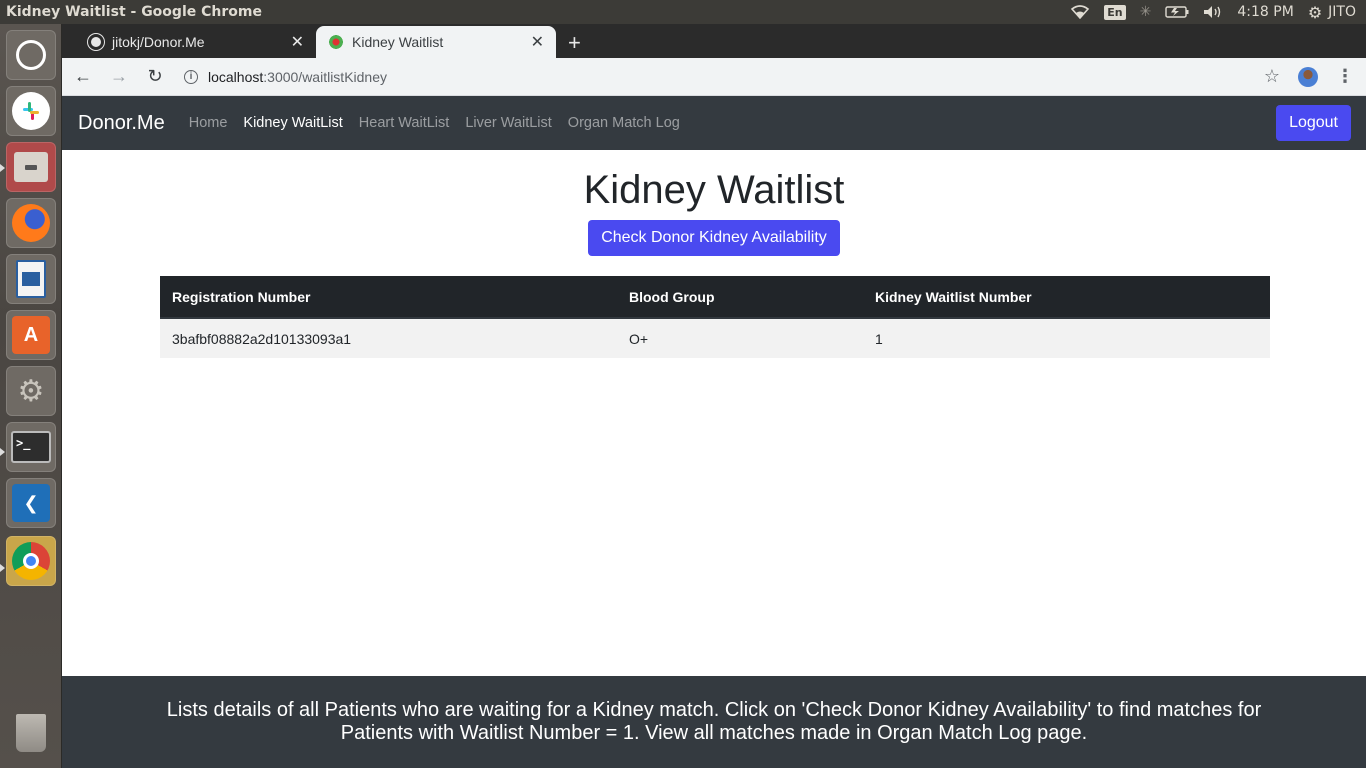 This screenshot has width=1366, height=768. I want to click on column-header: Blood Group, so click(740, 297).